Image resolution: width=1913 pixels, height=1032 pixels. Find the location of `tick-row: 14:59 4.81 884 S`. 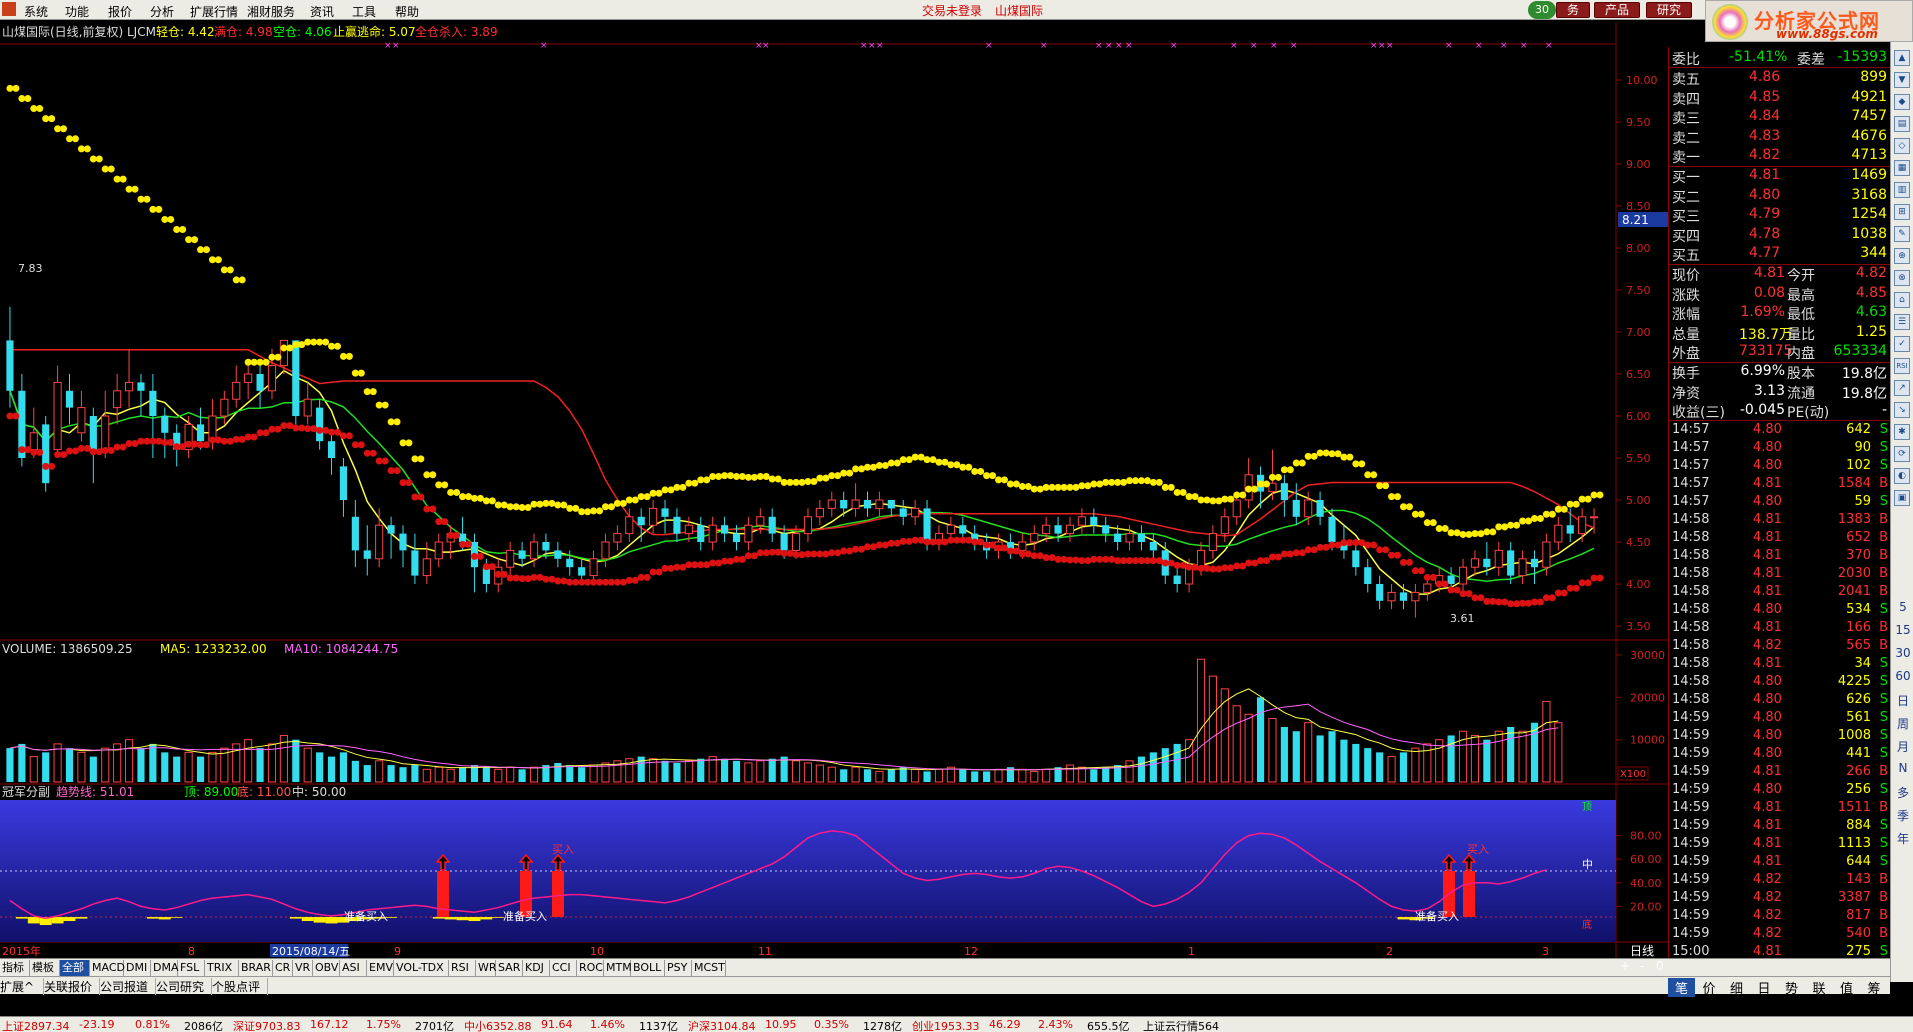

tick-row: 14:59 4.81 884 S is located at coordinates (1780, 827).